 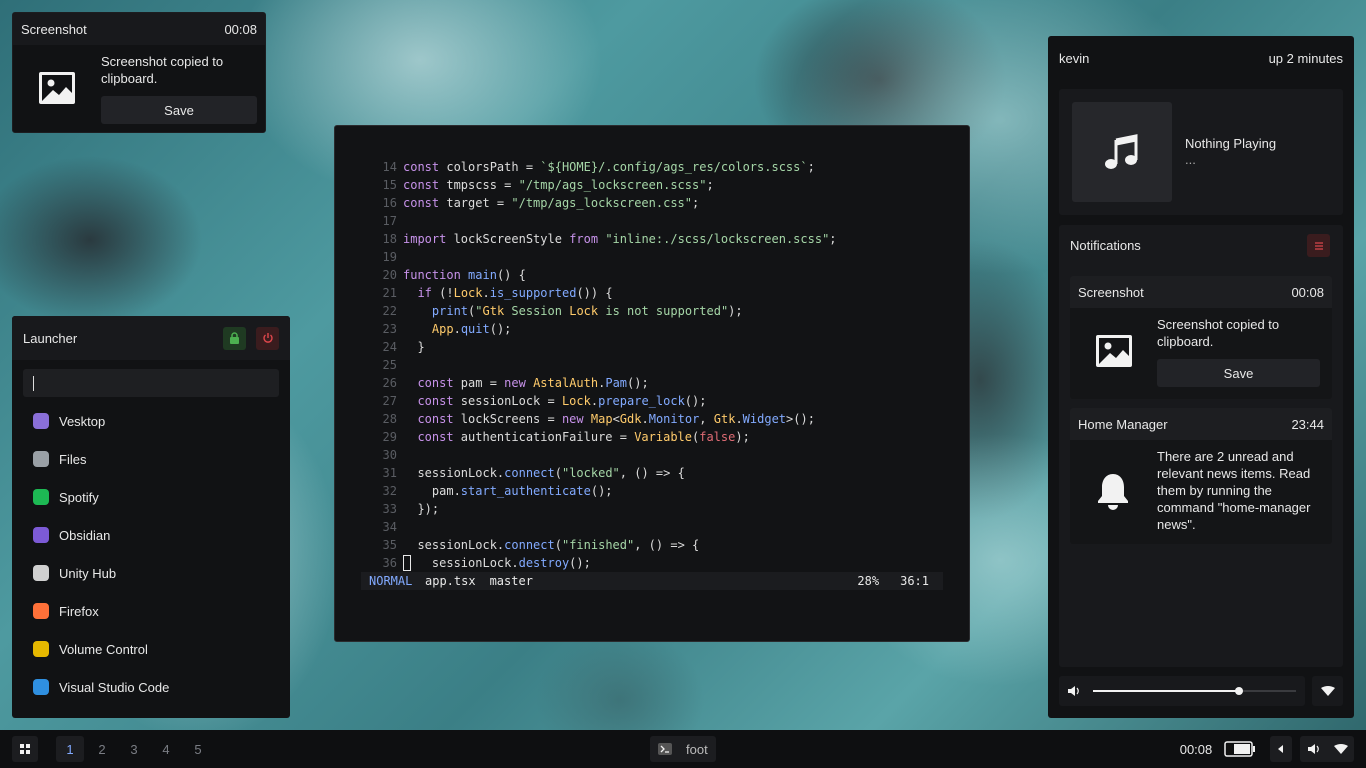 I want to click on notification-time: 00:08, so click(x=1307, y=292).